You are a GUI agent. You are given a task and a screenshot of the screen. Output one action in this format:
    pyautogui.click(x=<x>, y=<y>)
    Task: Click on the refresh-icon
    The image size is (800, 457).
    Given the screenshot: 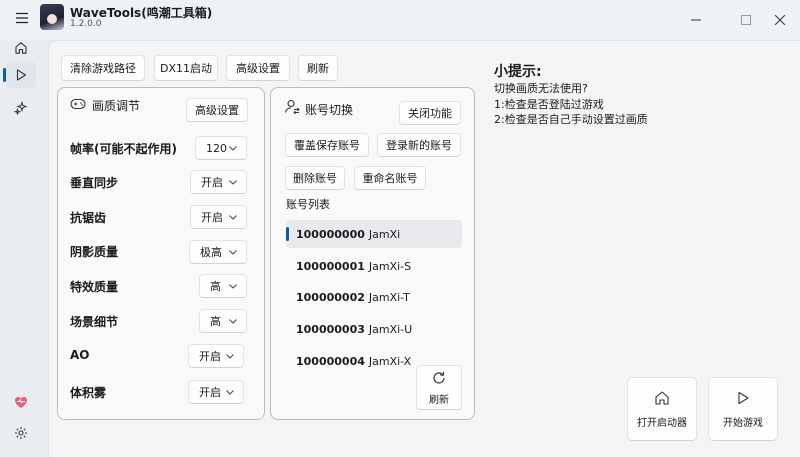 What is the action you would take?
    pyautogui.click(x=439, y=377)
    